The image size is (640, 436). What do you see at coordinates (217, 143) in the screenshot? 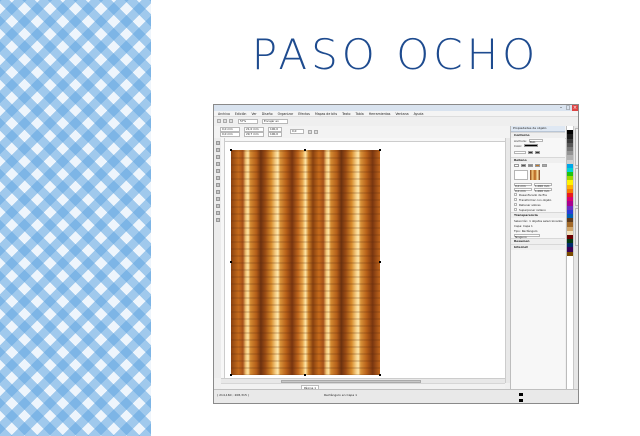
I see `pick-tool-icon` at bounding box center [217, 143].